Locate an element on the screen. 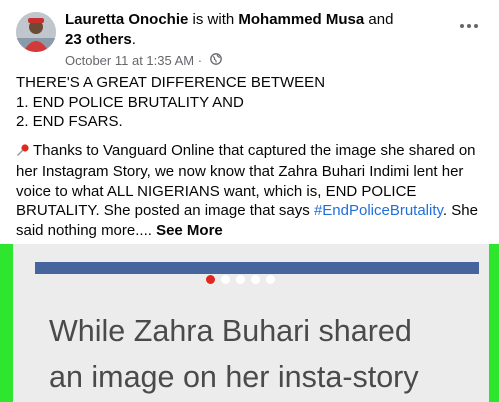 This screenshot has width=499, height=402. avatar-image is located at coordinates (36, 32).